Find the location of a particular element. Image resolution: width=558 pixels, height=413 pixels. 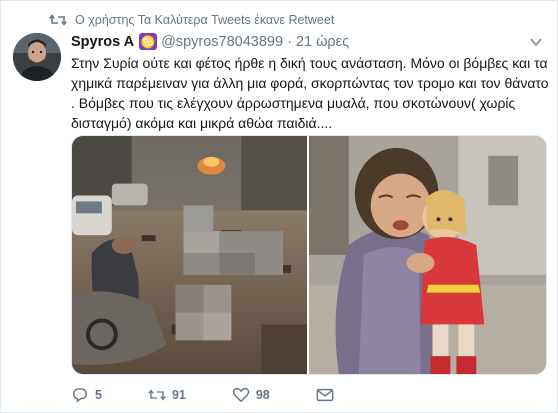

like-button: 98 is located at coordinates (251, 395).